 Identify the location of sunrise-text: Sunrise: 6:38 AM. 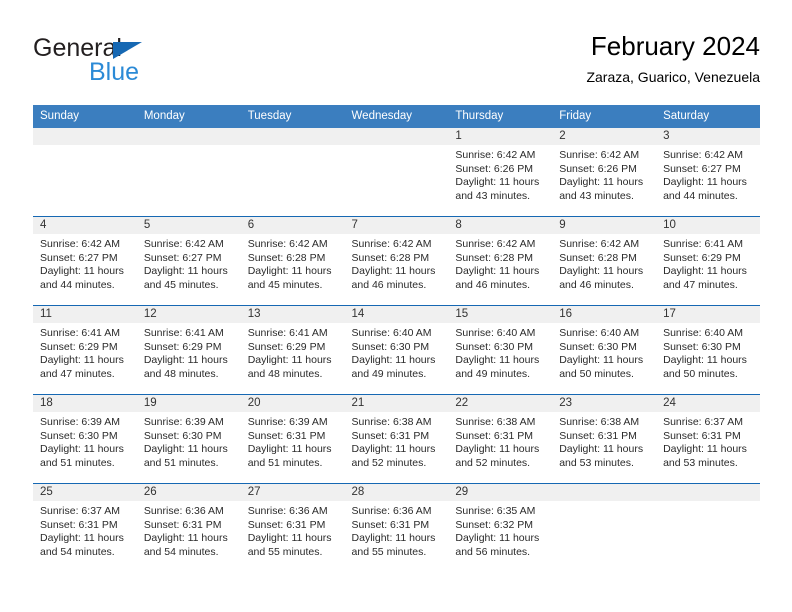
(495, 422).